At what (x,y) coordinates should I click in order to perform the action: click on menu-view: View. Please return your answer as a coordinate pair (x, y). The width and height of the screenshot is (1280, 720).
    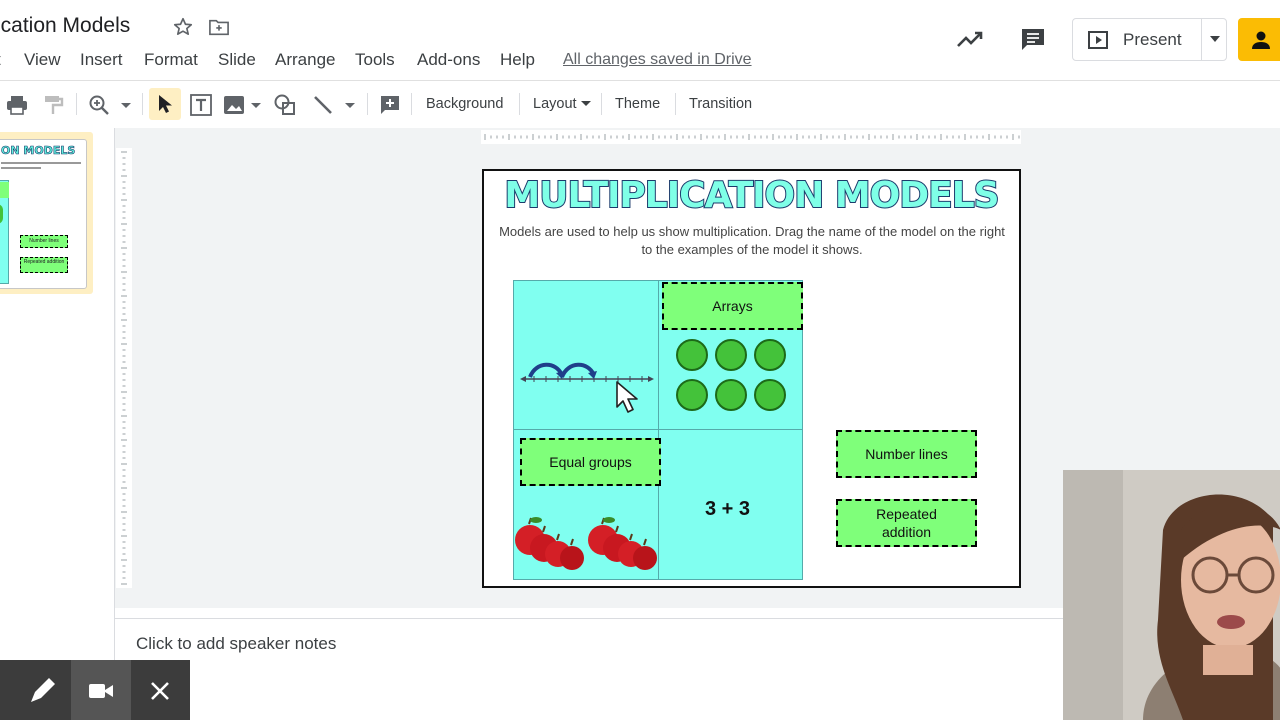
    Looking at the image, I should click on (42, 60).